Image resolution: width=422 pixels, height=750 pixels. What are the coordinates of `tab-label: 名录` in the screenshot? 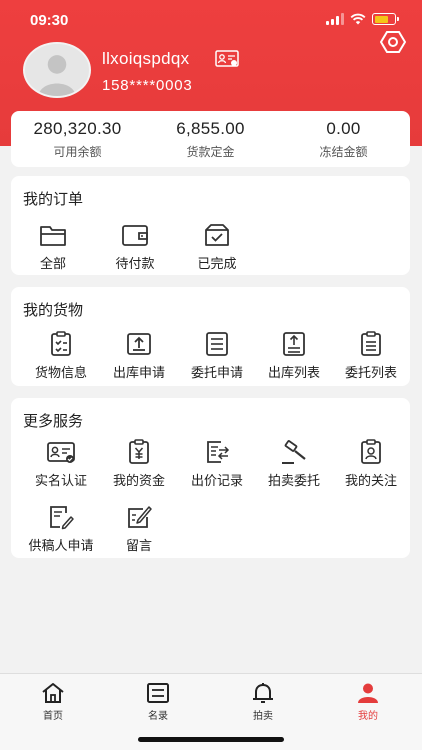 It's located at (158, 716).